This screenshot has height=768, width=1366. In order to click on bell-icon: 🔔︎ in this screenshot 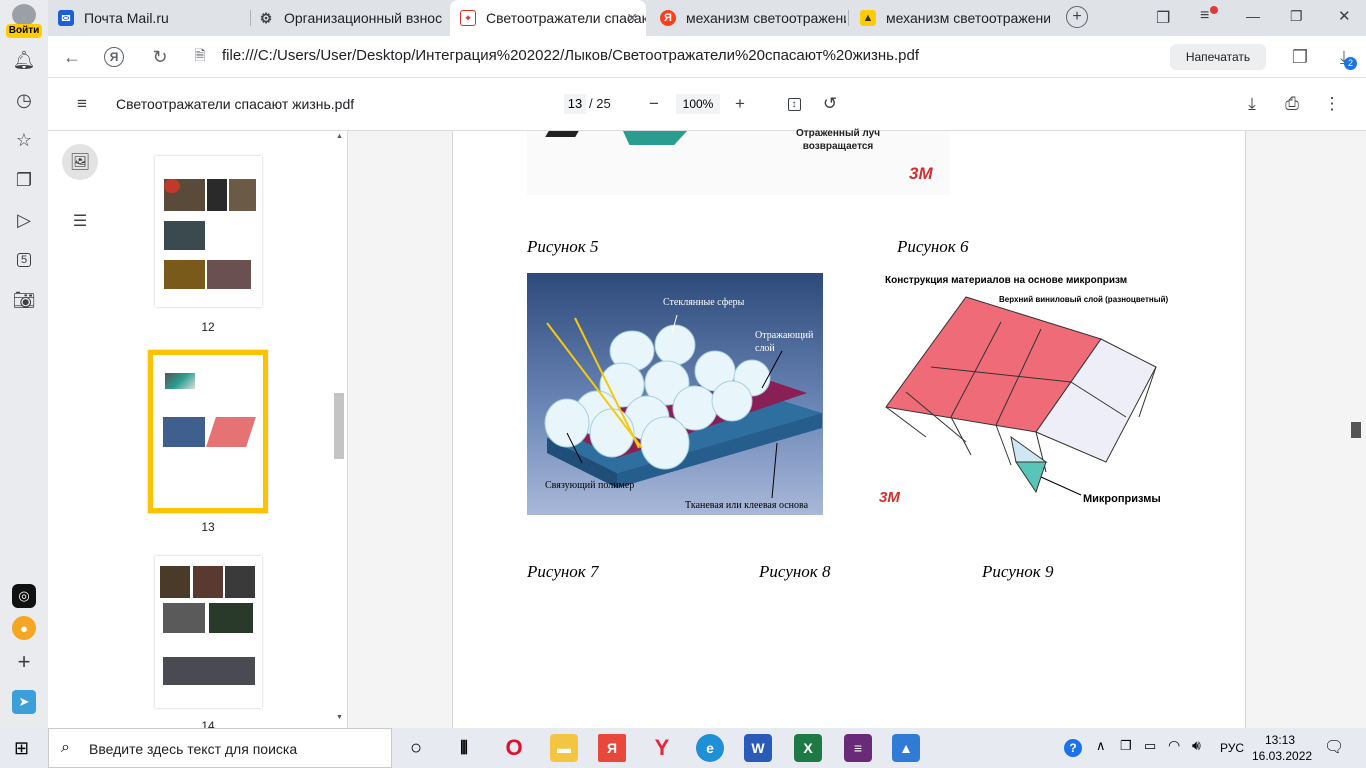, I will do `click(24, 60)`.